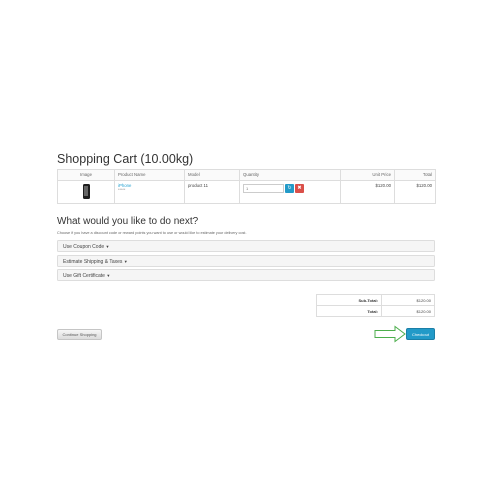 The height and width of the screenshot is (500, 500). What do you see at coordinates (149, 175) in the screenshot?
I see `header-product-name: Product Name` at bounding box center [149, 175].